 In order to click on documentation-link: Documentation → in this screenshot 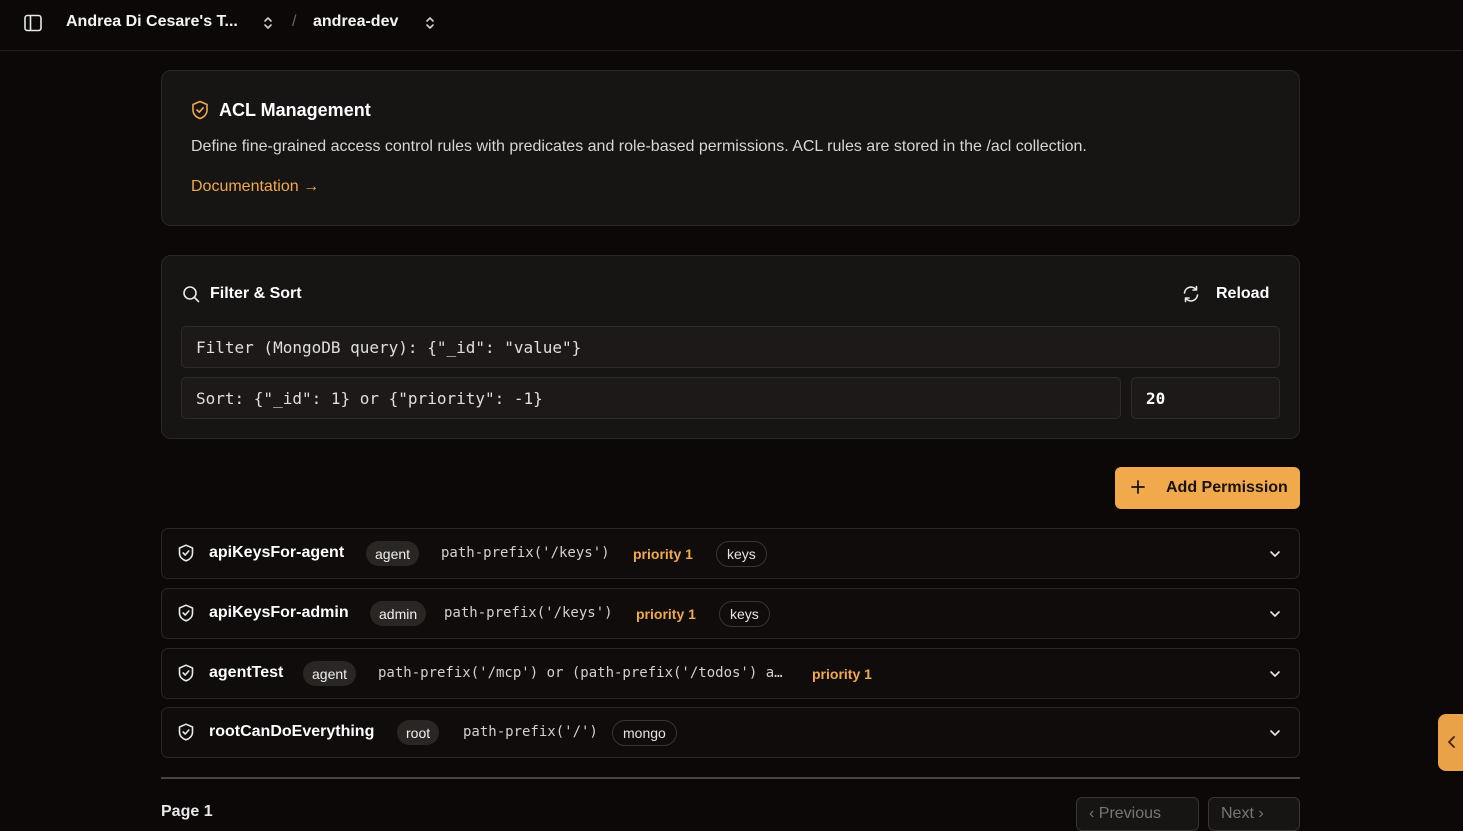, I will do `click(255, 187)`.